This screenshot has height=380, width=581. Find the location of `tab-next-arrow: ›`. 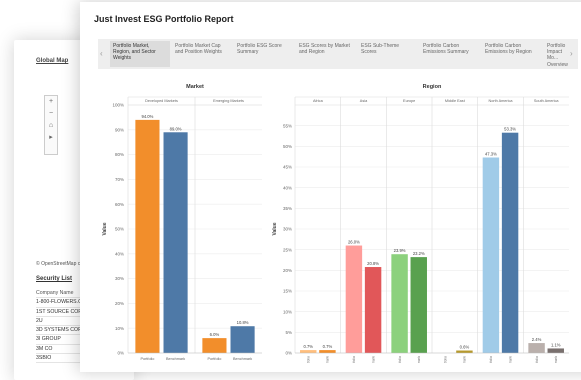

tab-next-arrow: › is located at coordinates (571, 53).